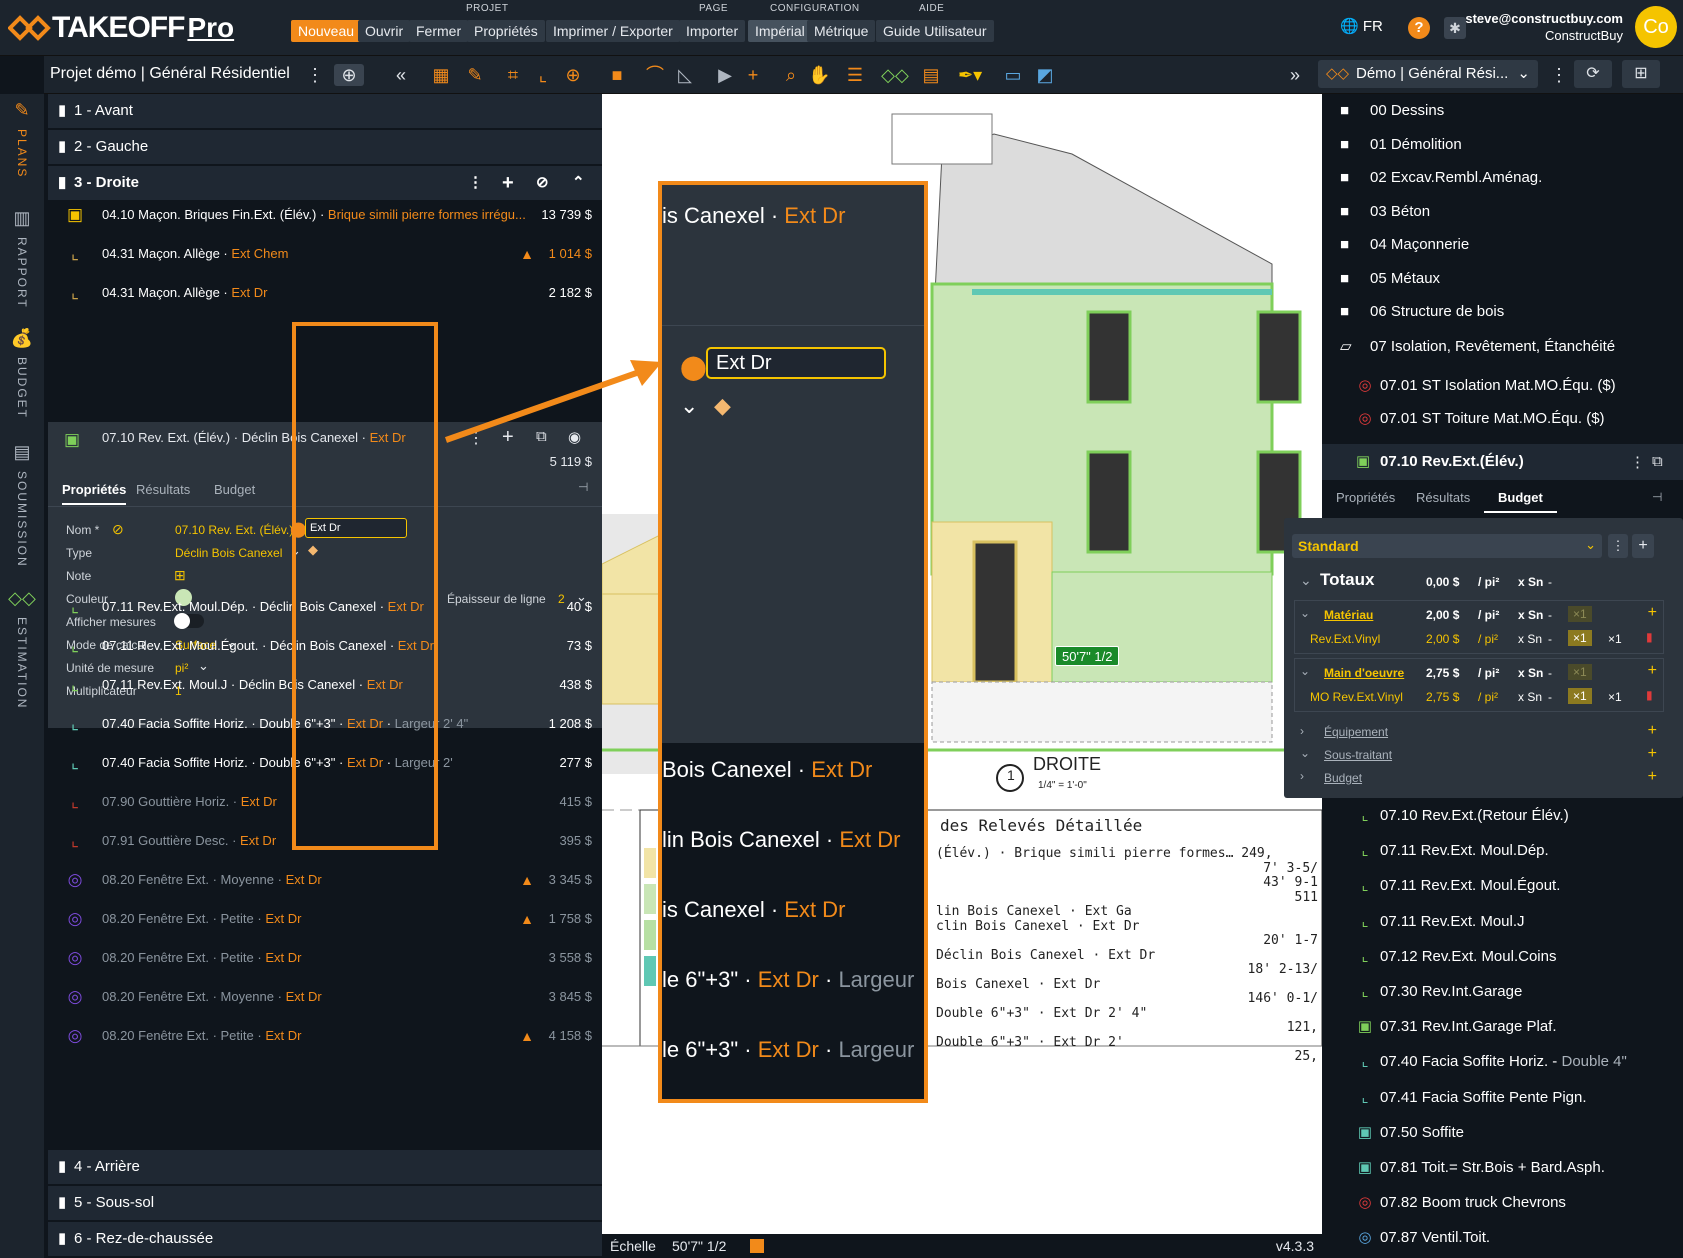 This screenshot has height=1258, width=1683. Describe the element at coordinates (1390, 278) in the screenshot. I see `folder-item: ■ 05 Métaux` at that location.